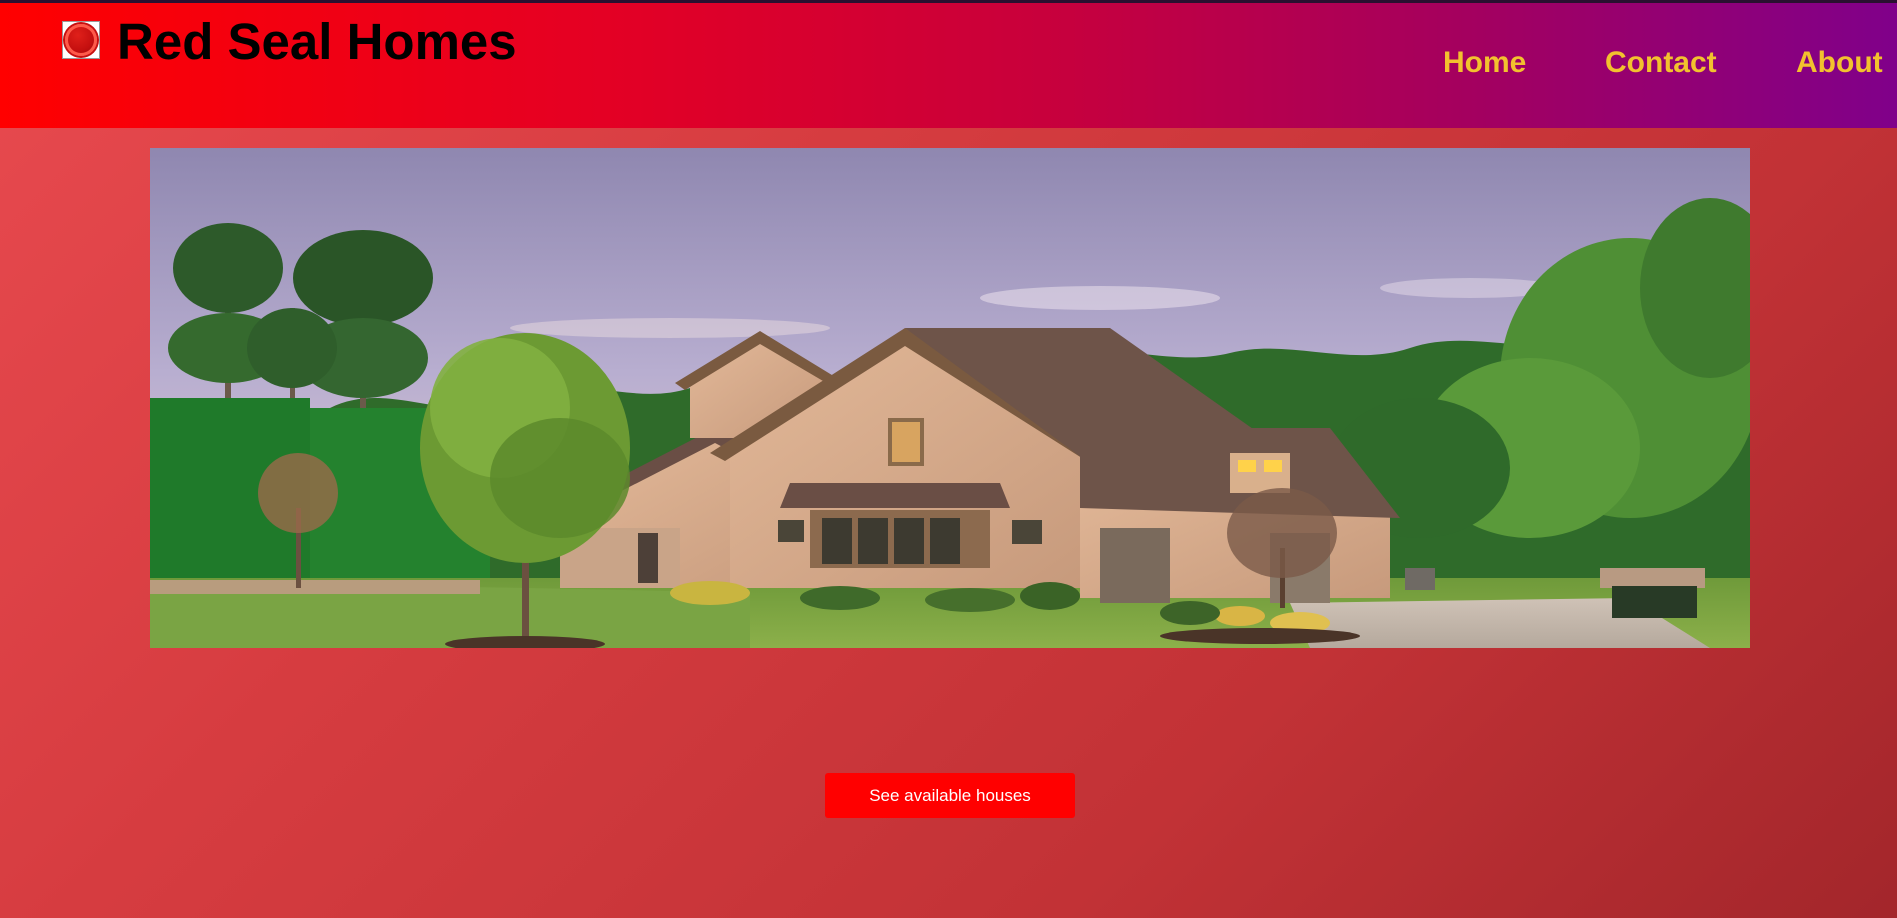 The width and height of the screenshot is (1897, 918). Describe the element at coordinates (317, 41) in the screenshot. I see `brand-name: Red Seal Homes` at that location.